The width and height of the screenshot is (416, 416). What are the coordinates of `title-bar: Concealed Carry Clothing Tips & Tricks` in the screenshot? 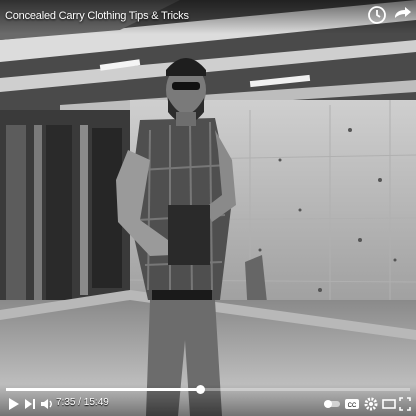 It's located at (208, 17).